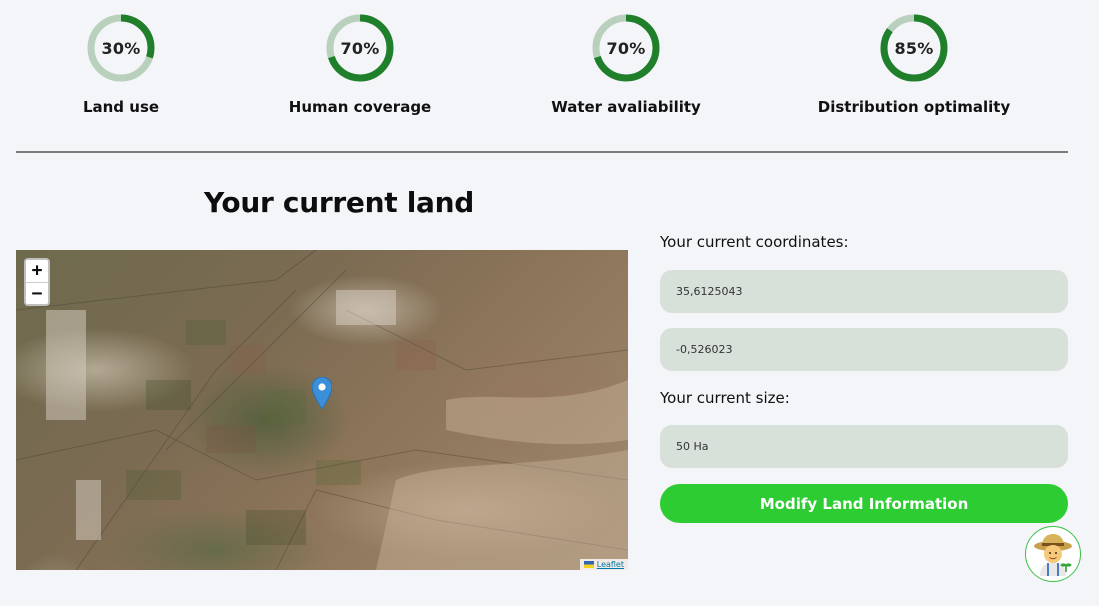 This screenshot has height=606, width=1099. I want to click on zoom-control: + −, so click(37, 282).